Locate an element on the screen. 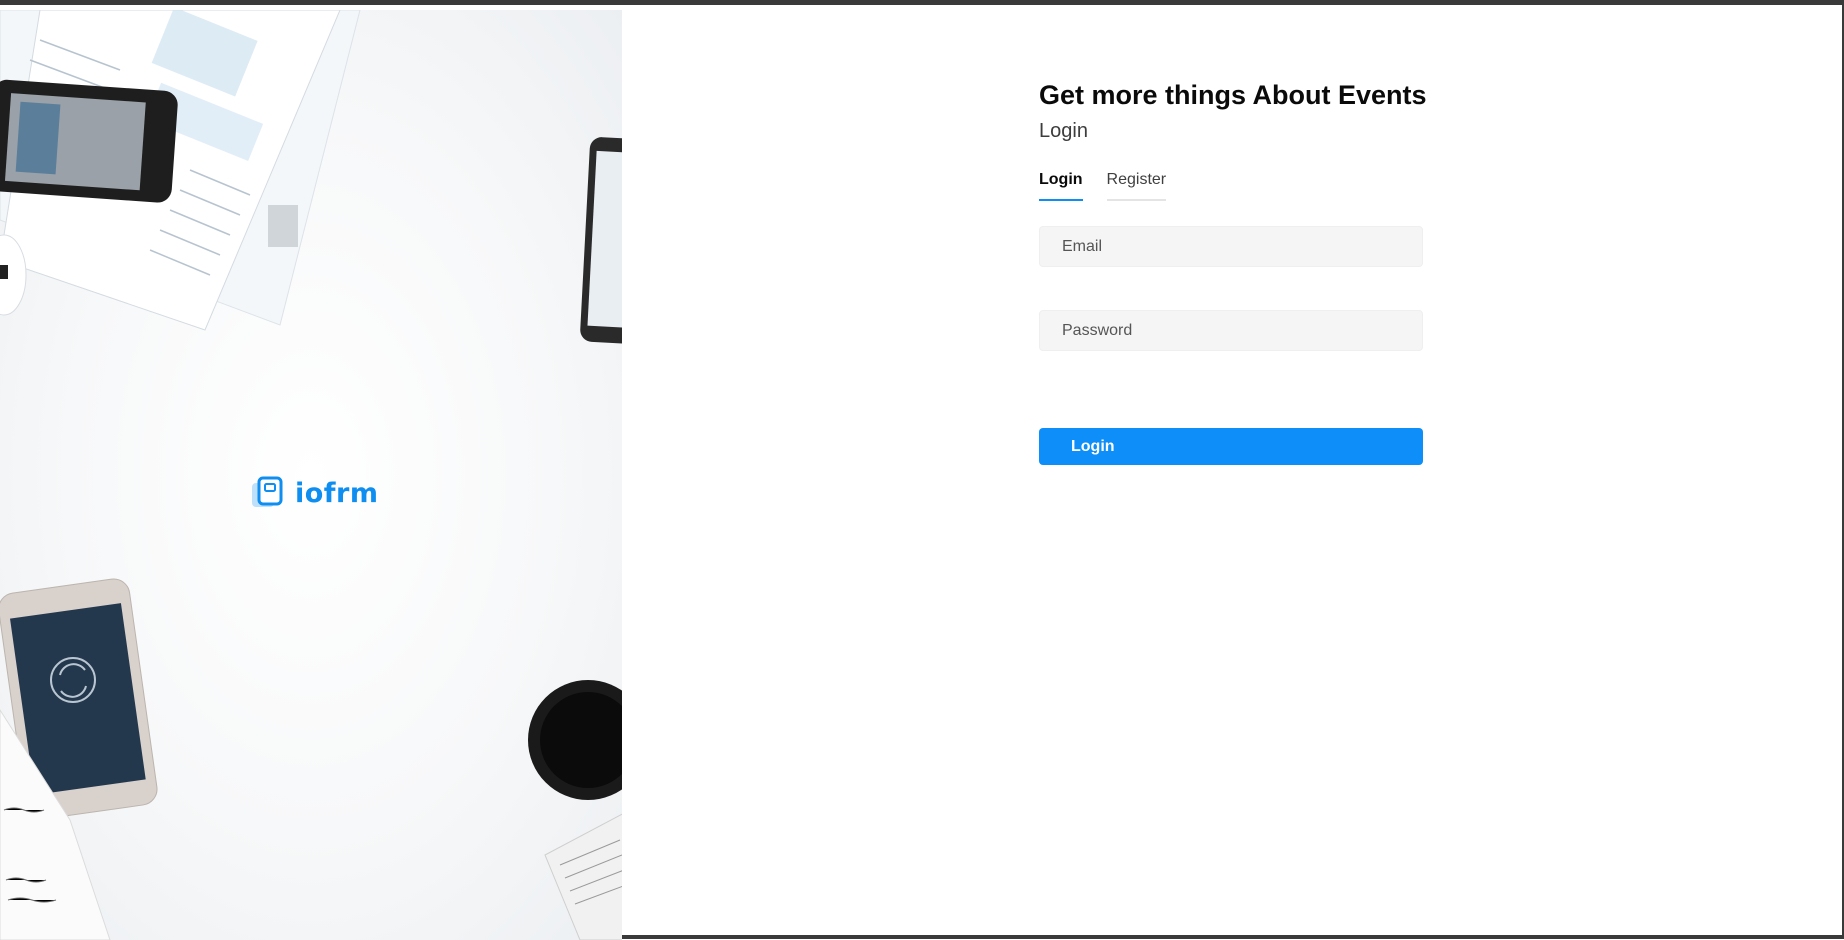 This screenshot has width=1844, height=940. password-field is located at coordinates (1231, 330).